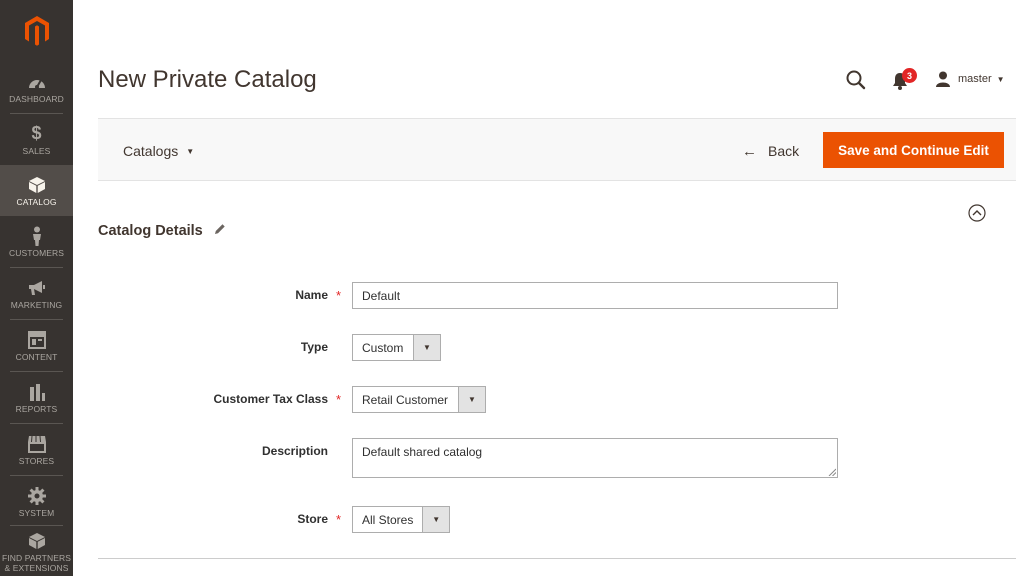 Image resolution: width=1024 pixels, height=576 pixels. I want to click on store-select: All Stores ▼, so click(401, 519).